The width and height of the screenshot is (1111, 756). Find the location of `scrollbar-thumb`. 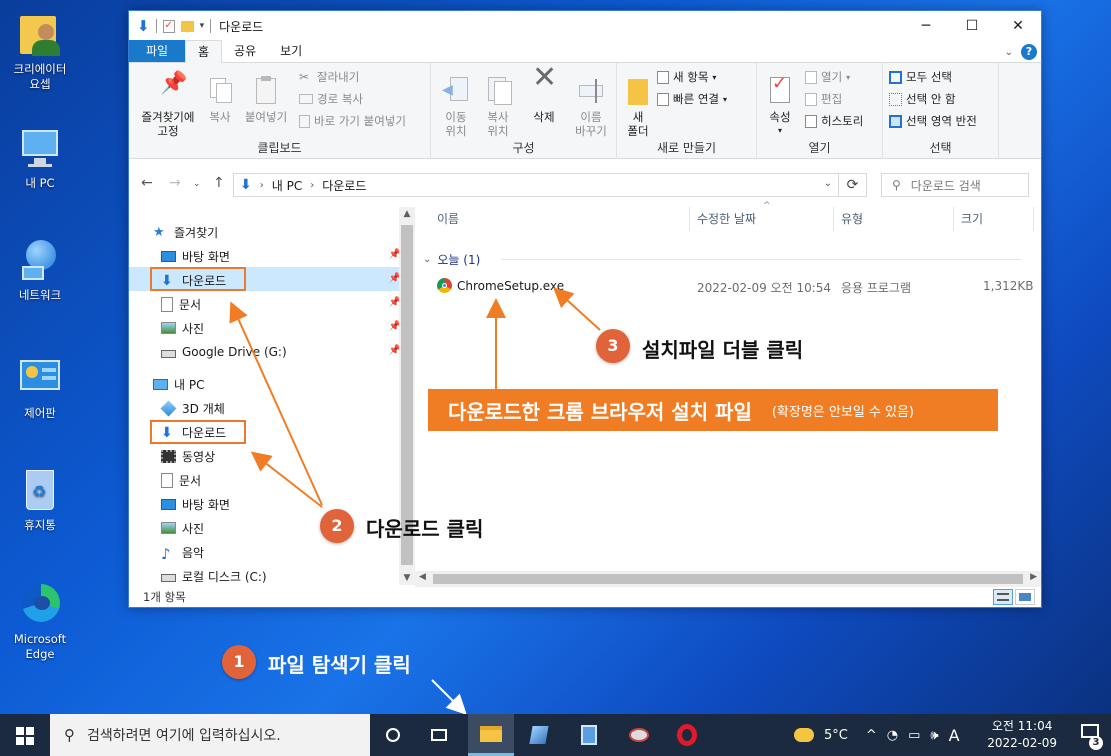

scrollbar-thumb is located at coordinates (728, 579).